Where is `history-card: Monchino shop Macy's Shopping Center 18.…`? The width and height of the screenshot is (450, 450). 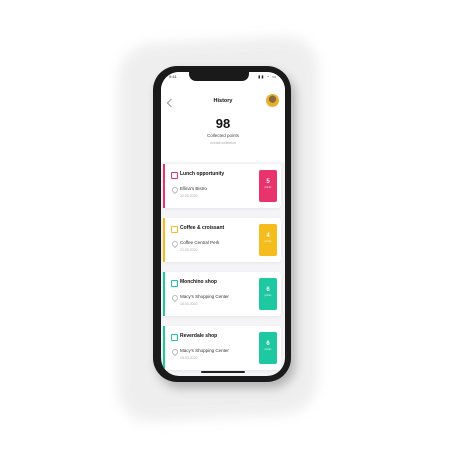 history-card: Monchino shop Macy's Shopping Center 18.… is located at coordinates (222, 294).